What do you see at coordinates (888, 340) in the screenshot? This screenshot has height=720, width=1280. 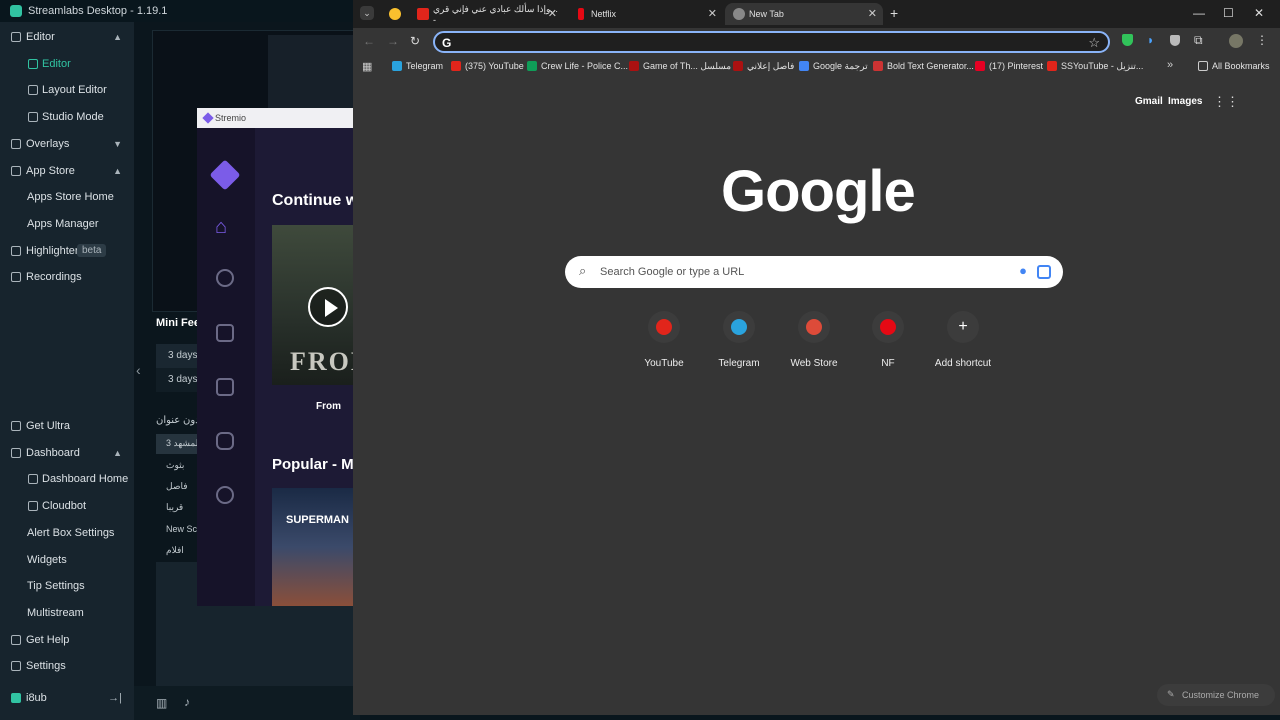 I see `shortcut-tile: NF` at bounding box center [888, 340].